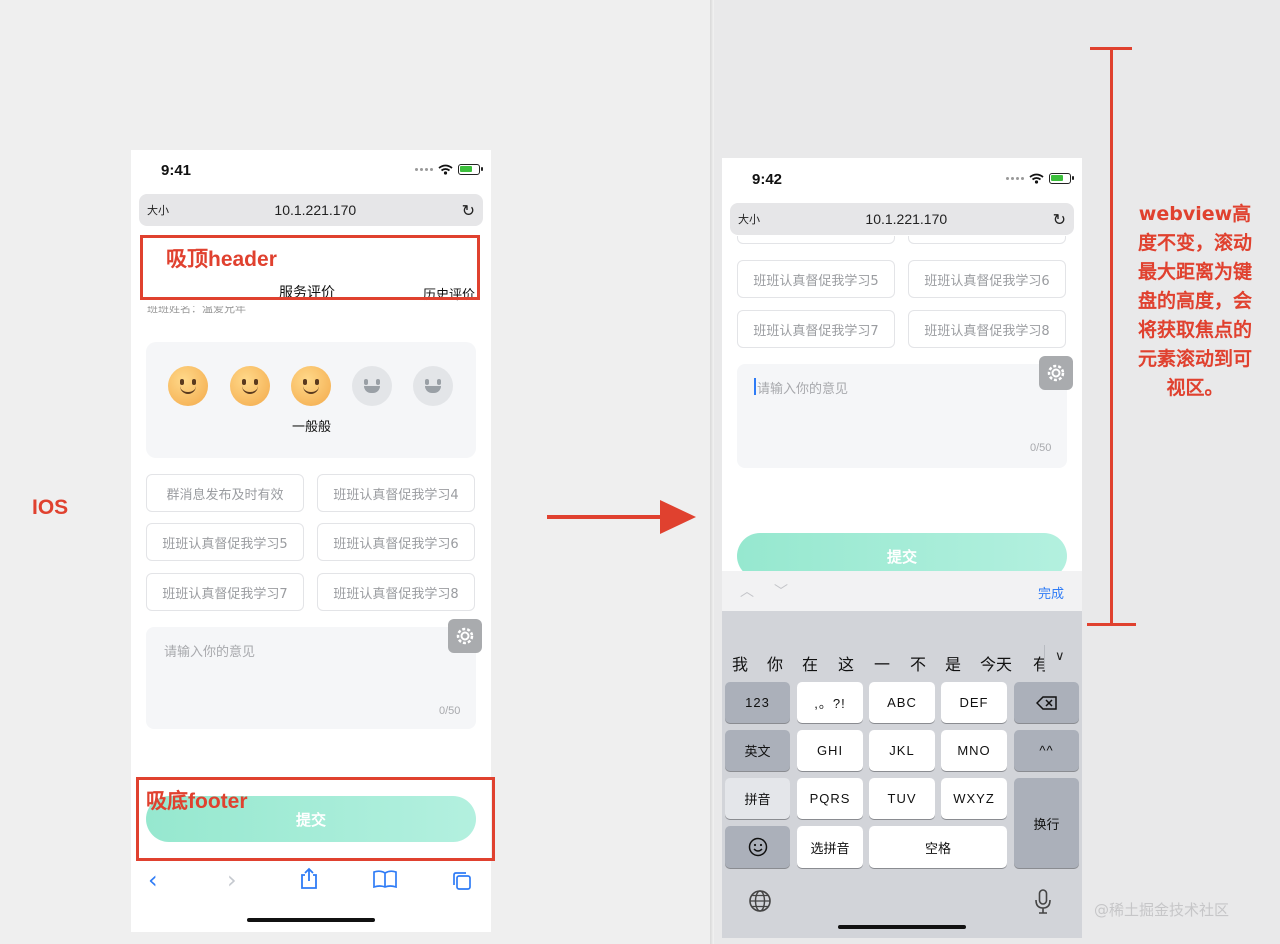  Describe the element at coordinates (1046, 823) in the screenshot. I see `return-key: 换行` at that location.